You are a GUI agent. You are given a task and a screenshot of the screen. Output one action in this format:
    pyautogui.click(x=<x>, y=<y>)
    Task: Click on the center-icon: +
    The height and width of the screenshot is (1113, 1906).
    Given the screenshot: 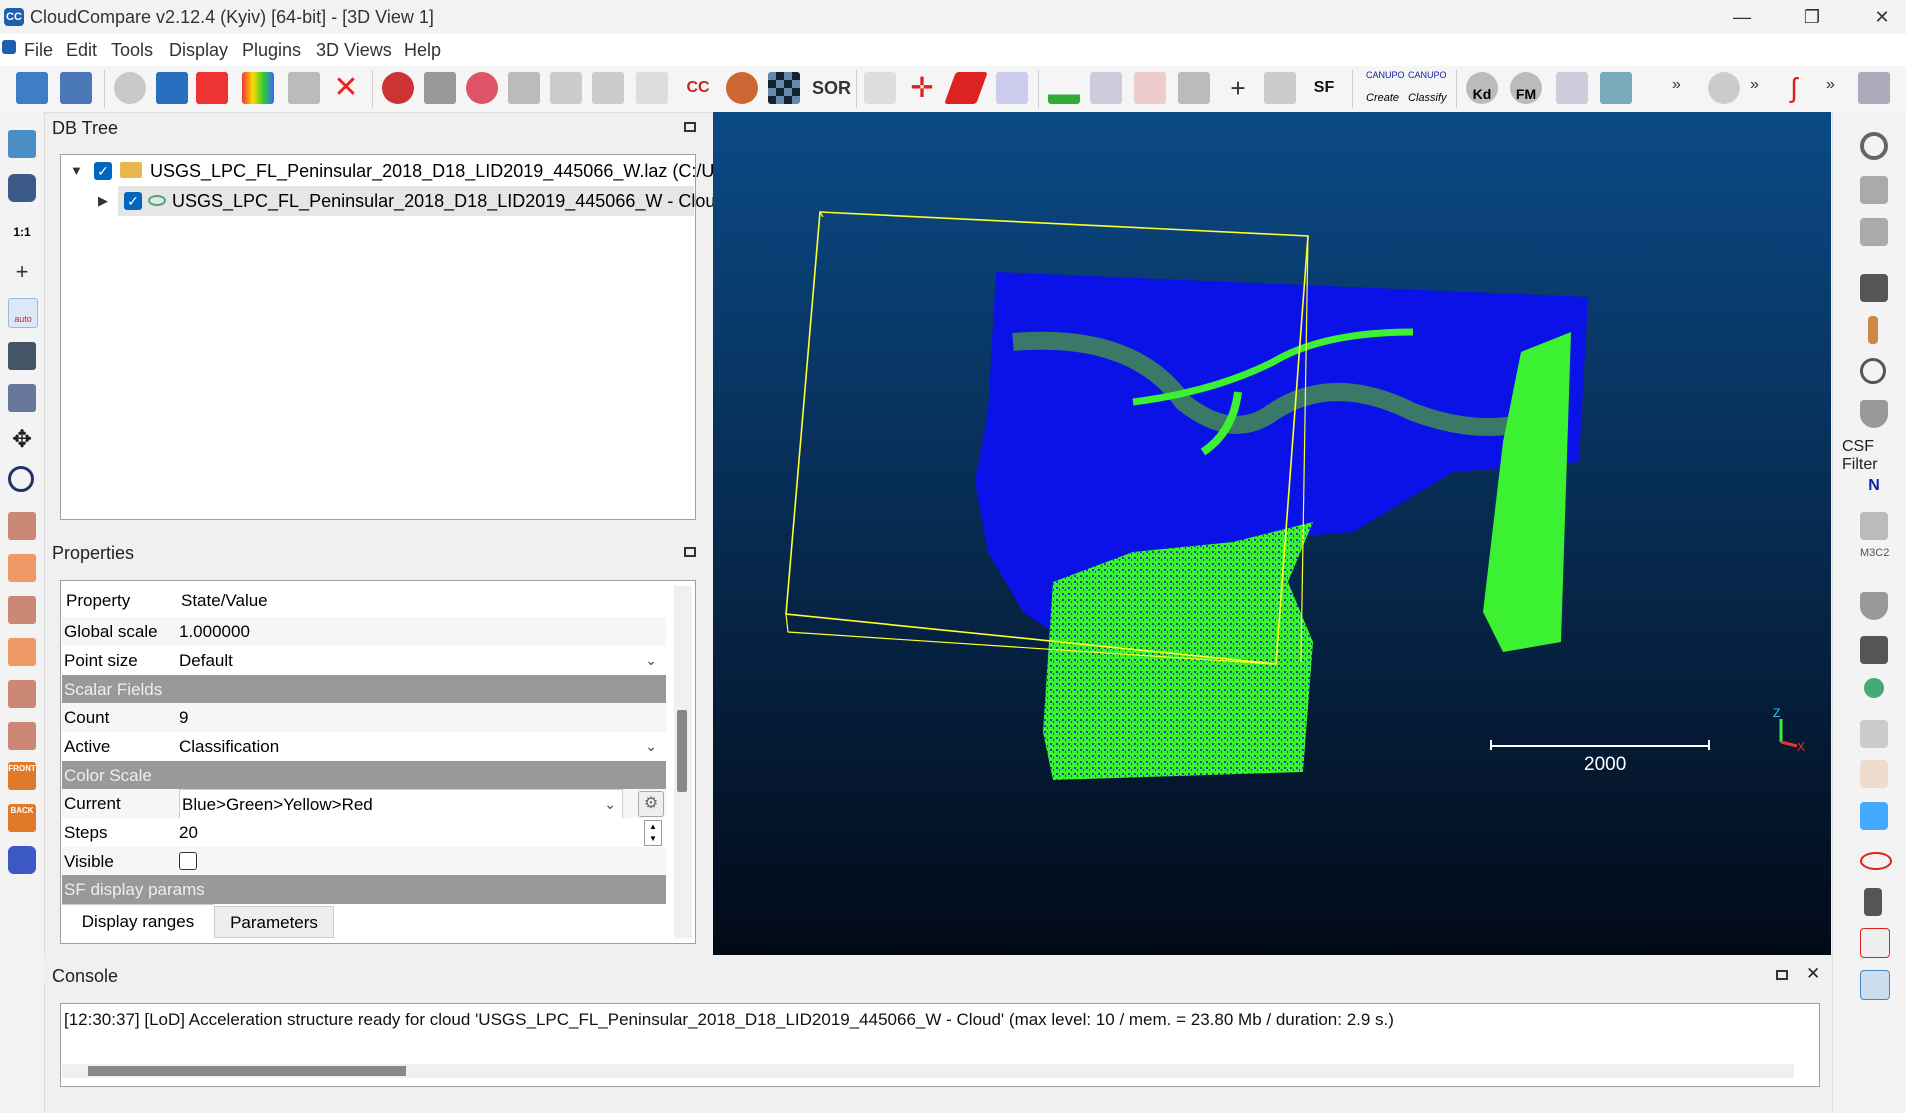 What is the action you would take?
    pyautogui.click(x=22, y=272)
    